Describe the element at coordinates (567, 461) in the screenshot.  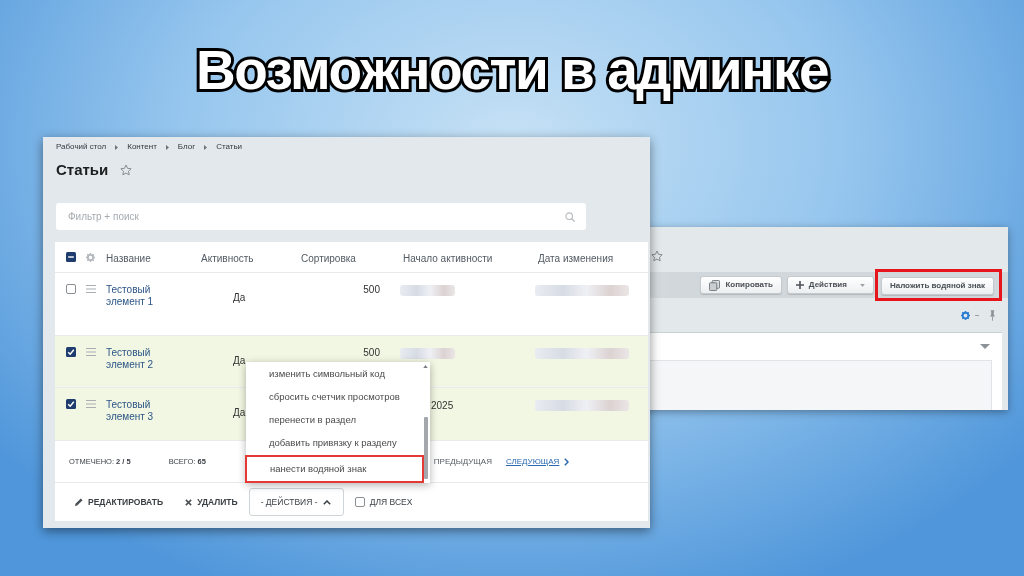
I see `chevron-right-icon` at that location.